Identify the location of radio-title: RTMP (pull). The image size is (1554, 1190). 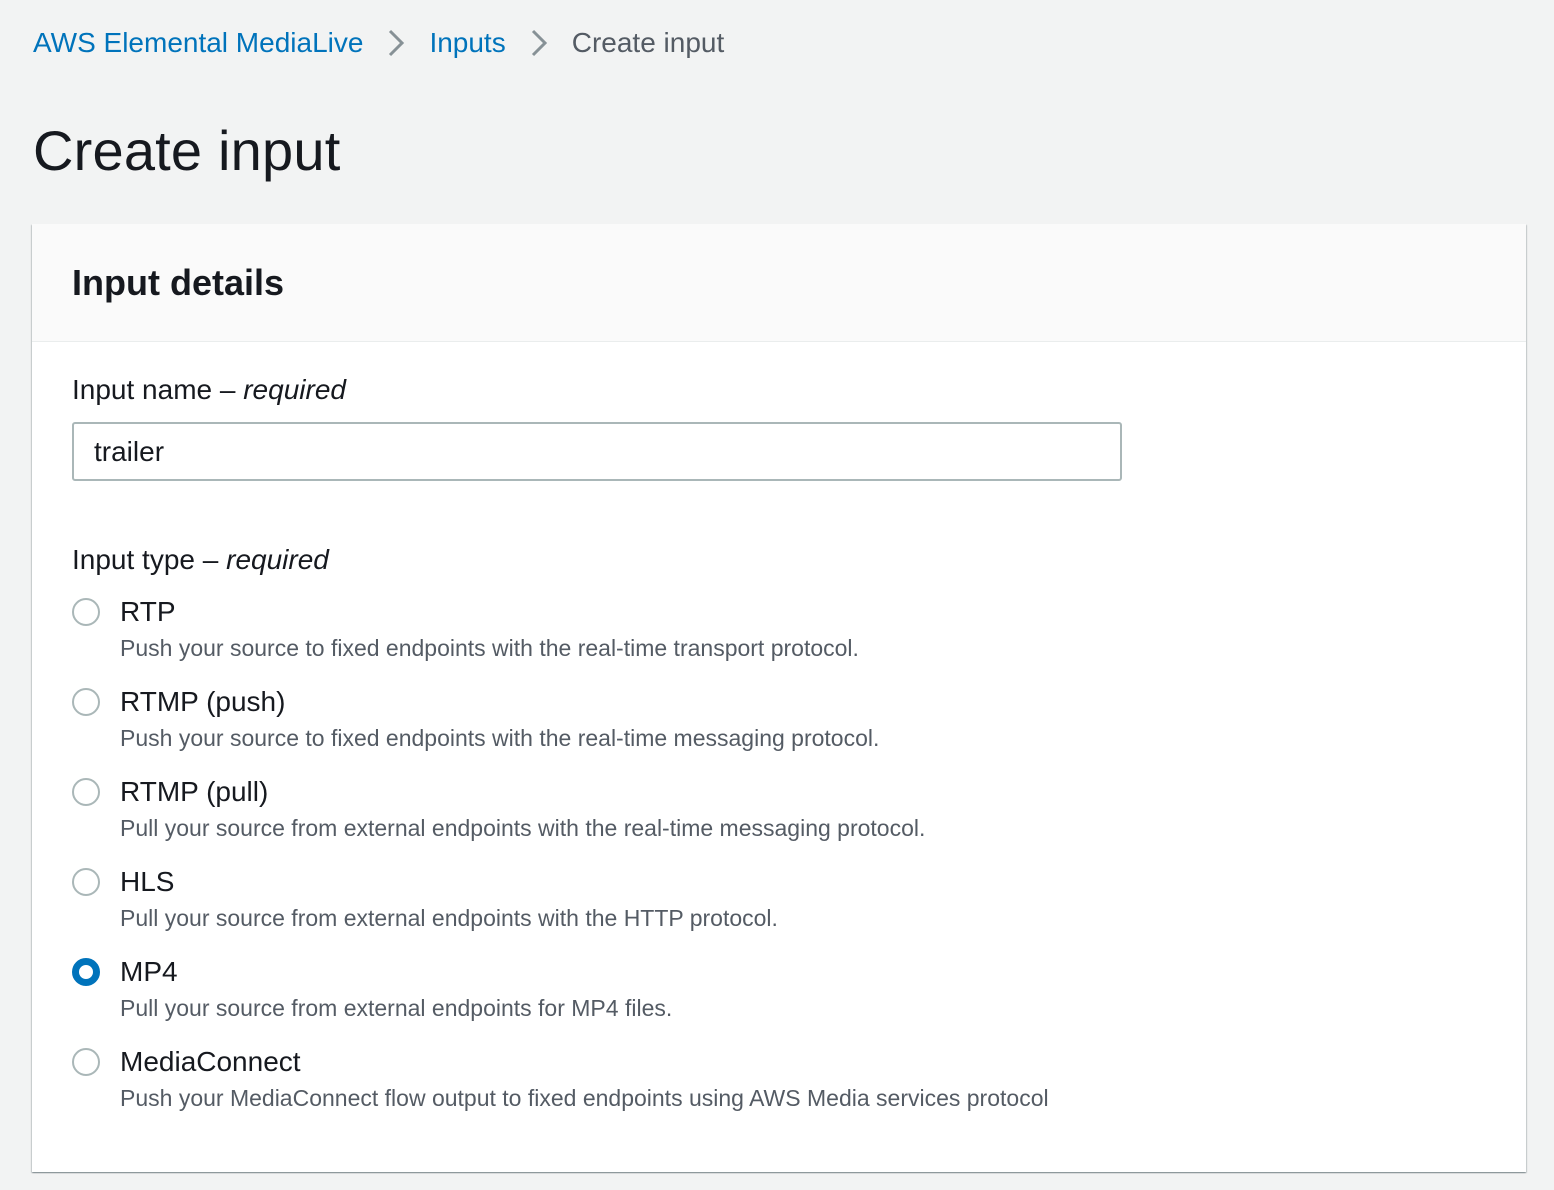
(194, 791).